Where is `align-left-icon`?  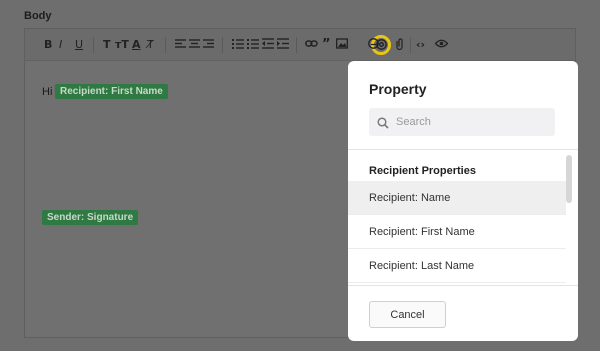
align-left-icon is located at coordinates (180, 45).